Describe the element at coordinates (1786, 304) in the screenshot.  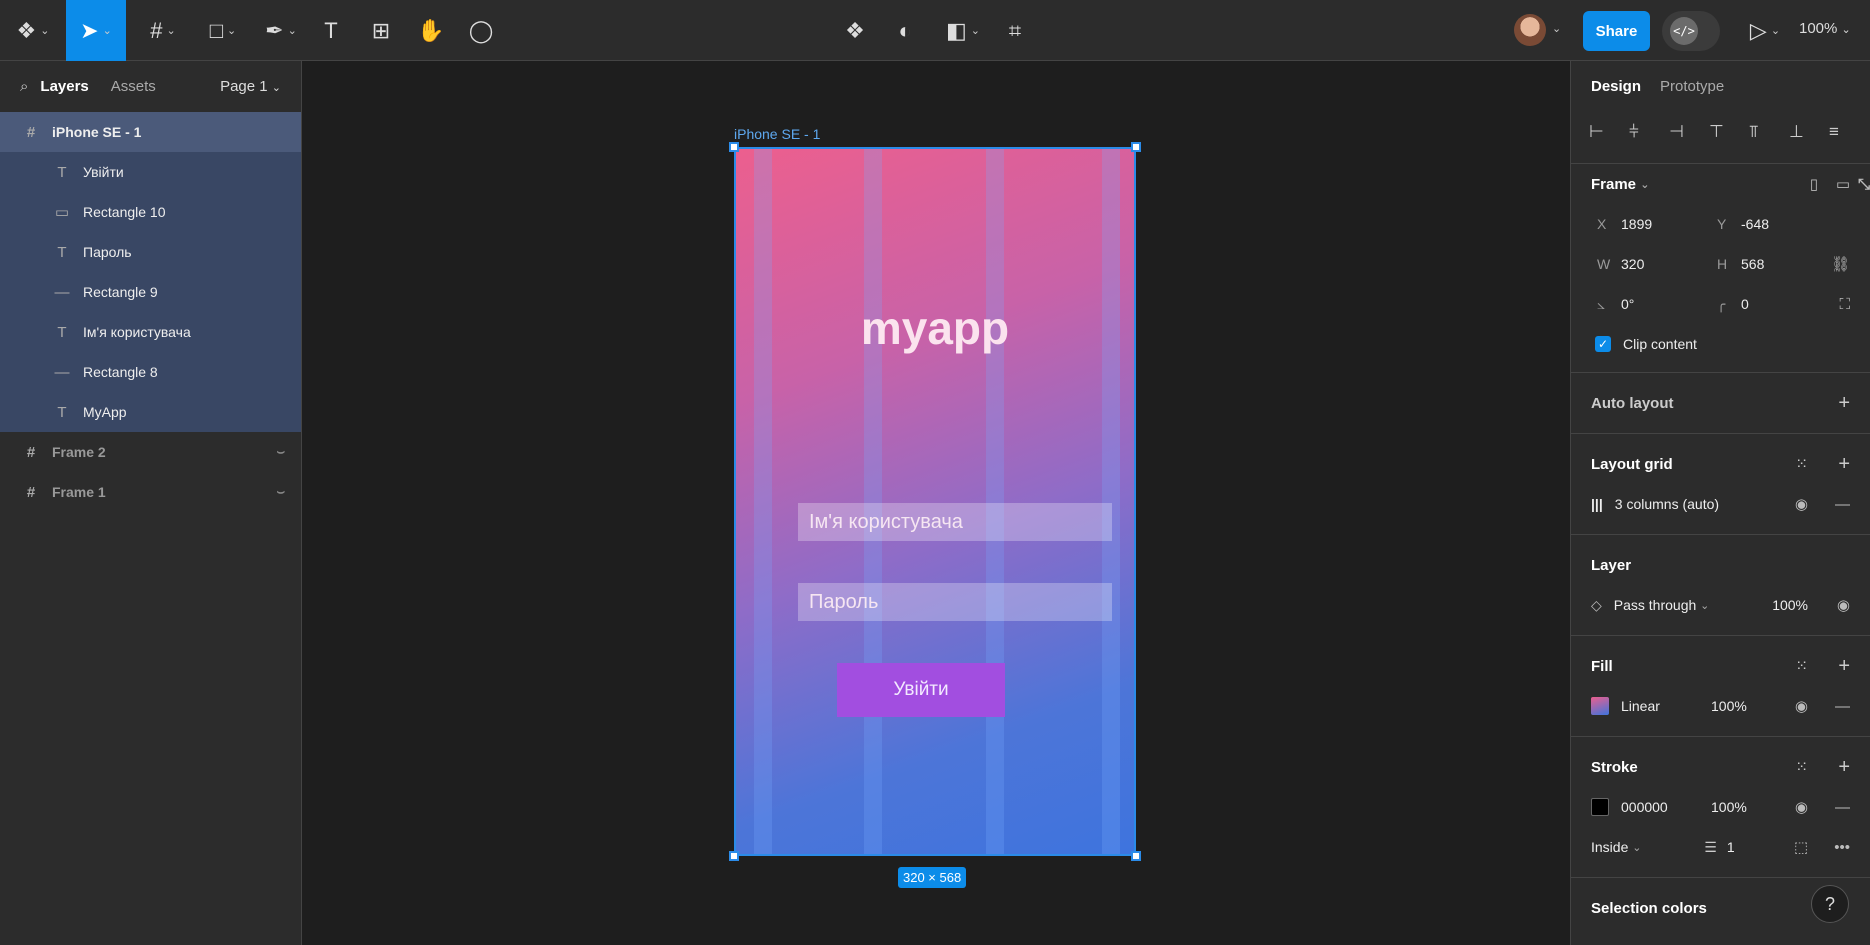
I see `radius-input: 0` at that location.